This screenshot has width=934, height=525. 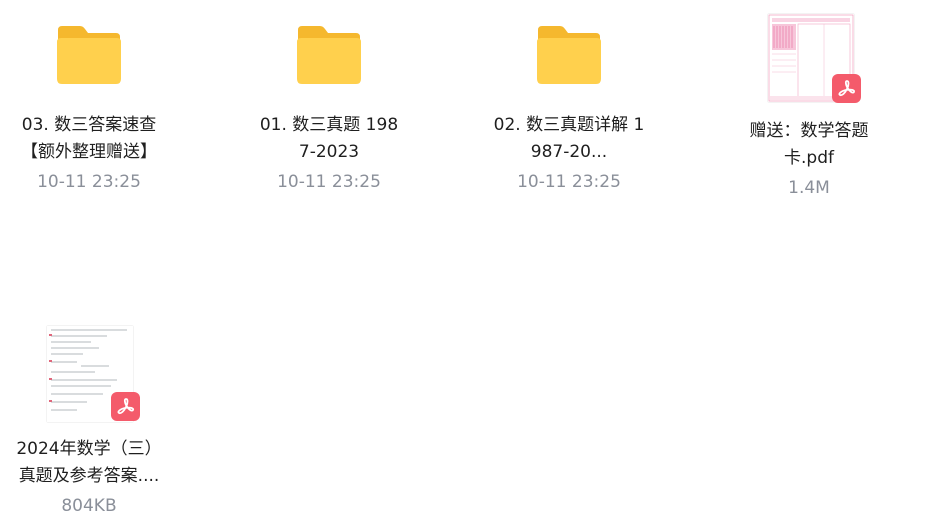 I want to click on file-item-answer-sheet-pdf: 赠送：数学答题 卡.pdf 1.4M, so click(x=809, y=107).